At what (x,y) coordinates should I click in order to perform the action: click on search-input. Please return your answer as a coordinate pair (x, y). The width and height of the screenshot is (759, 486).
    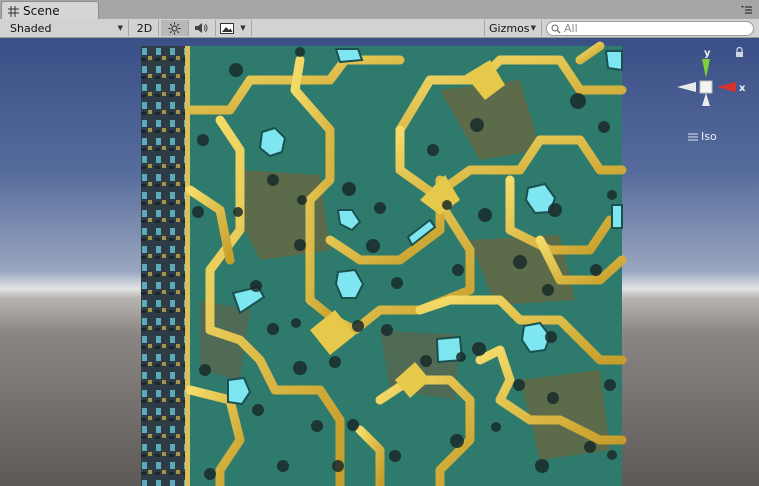
    Looking at the image, I should click on (653, 28).